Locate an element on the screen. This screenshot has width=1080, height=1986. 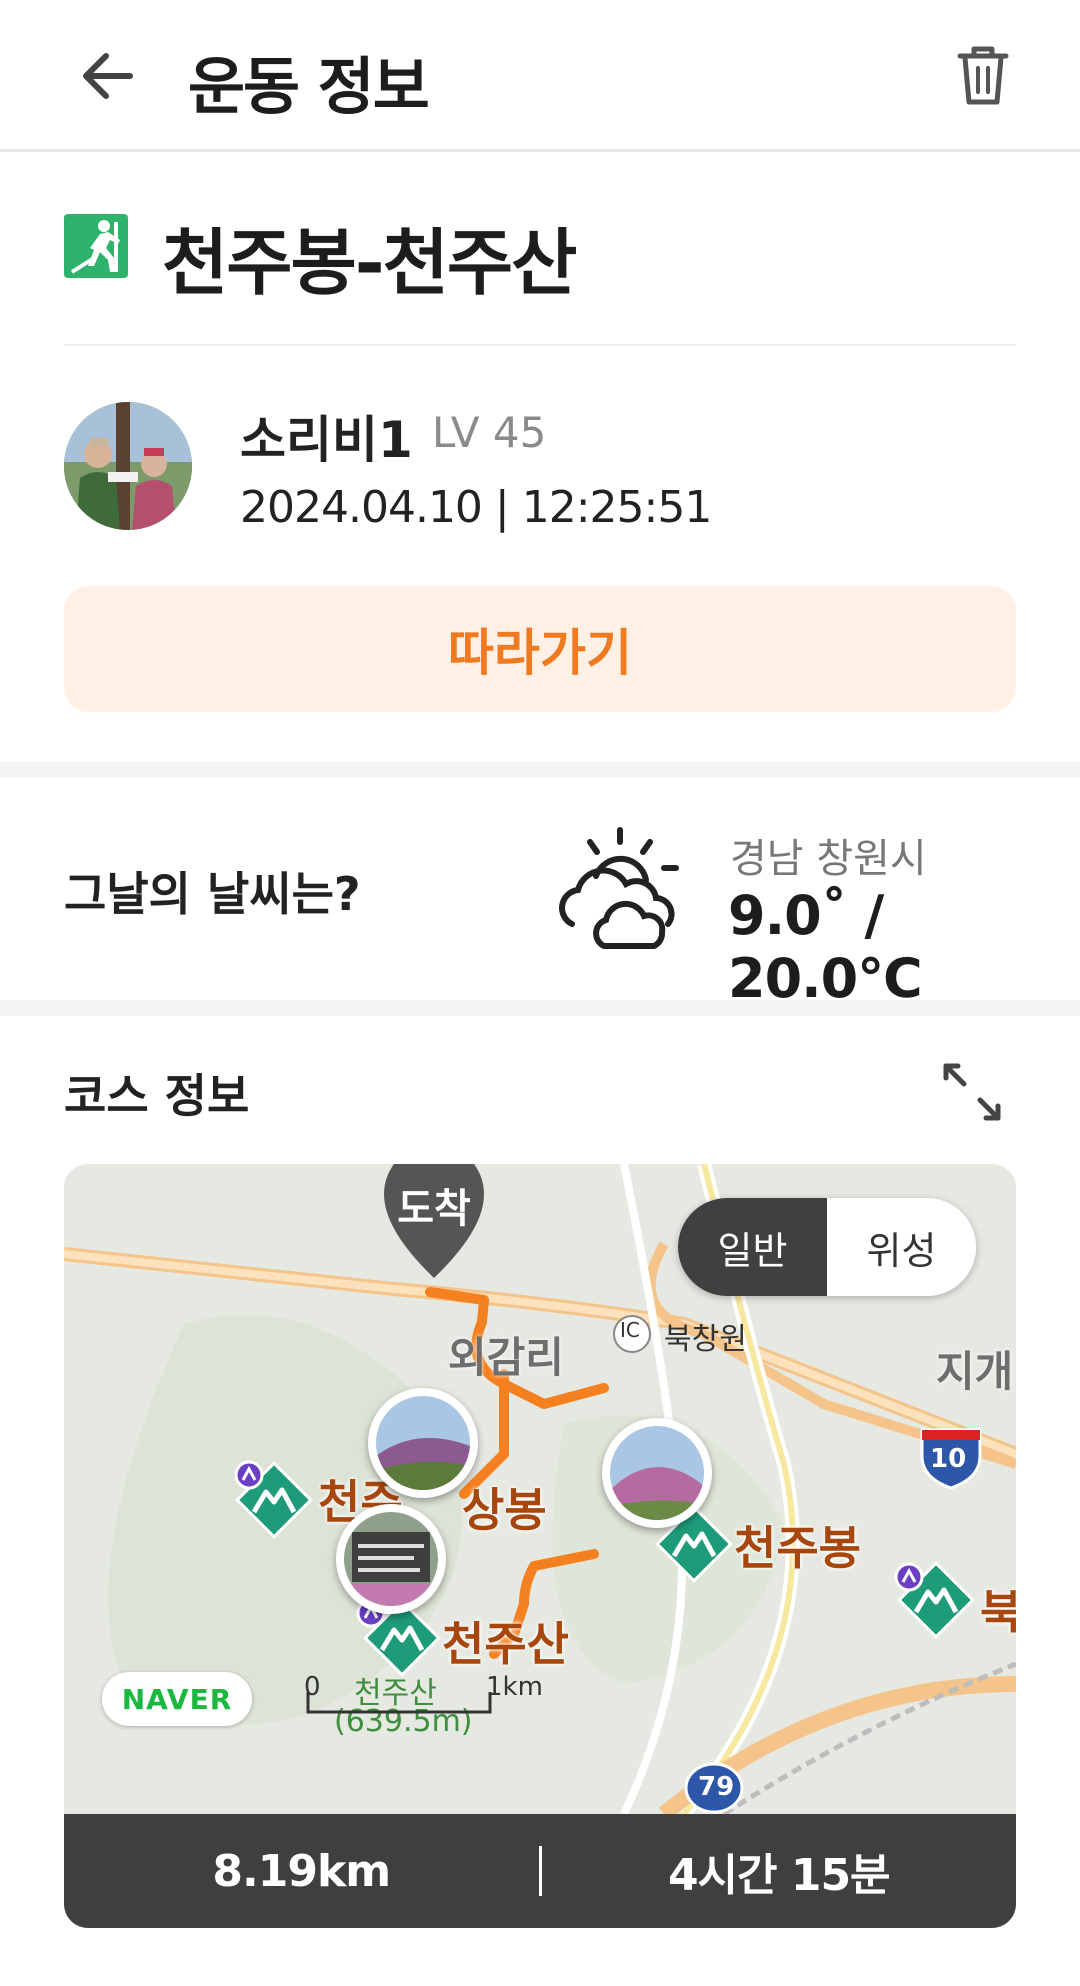
app-bar: 운동 정보 is located at coordinates (540, 76).